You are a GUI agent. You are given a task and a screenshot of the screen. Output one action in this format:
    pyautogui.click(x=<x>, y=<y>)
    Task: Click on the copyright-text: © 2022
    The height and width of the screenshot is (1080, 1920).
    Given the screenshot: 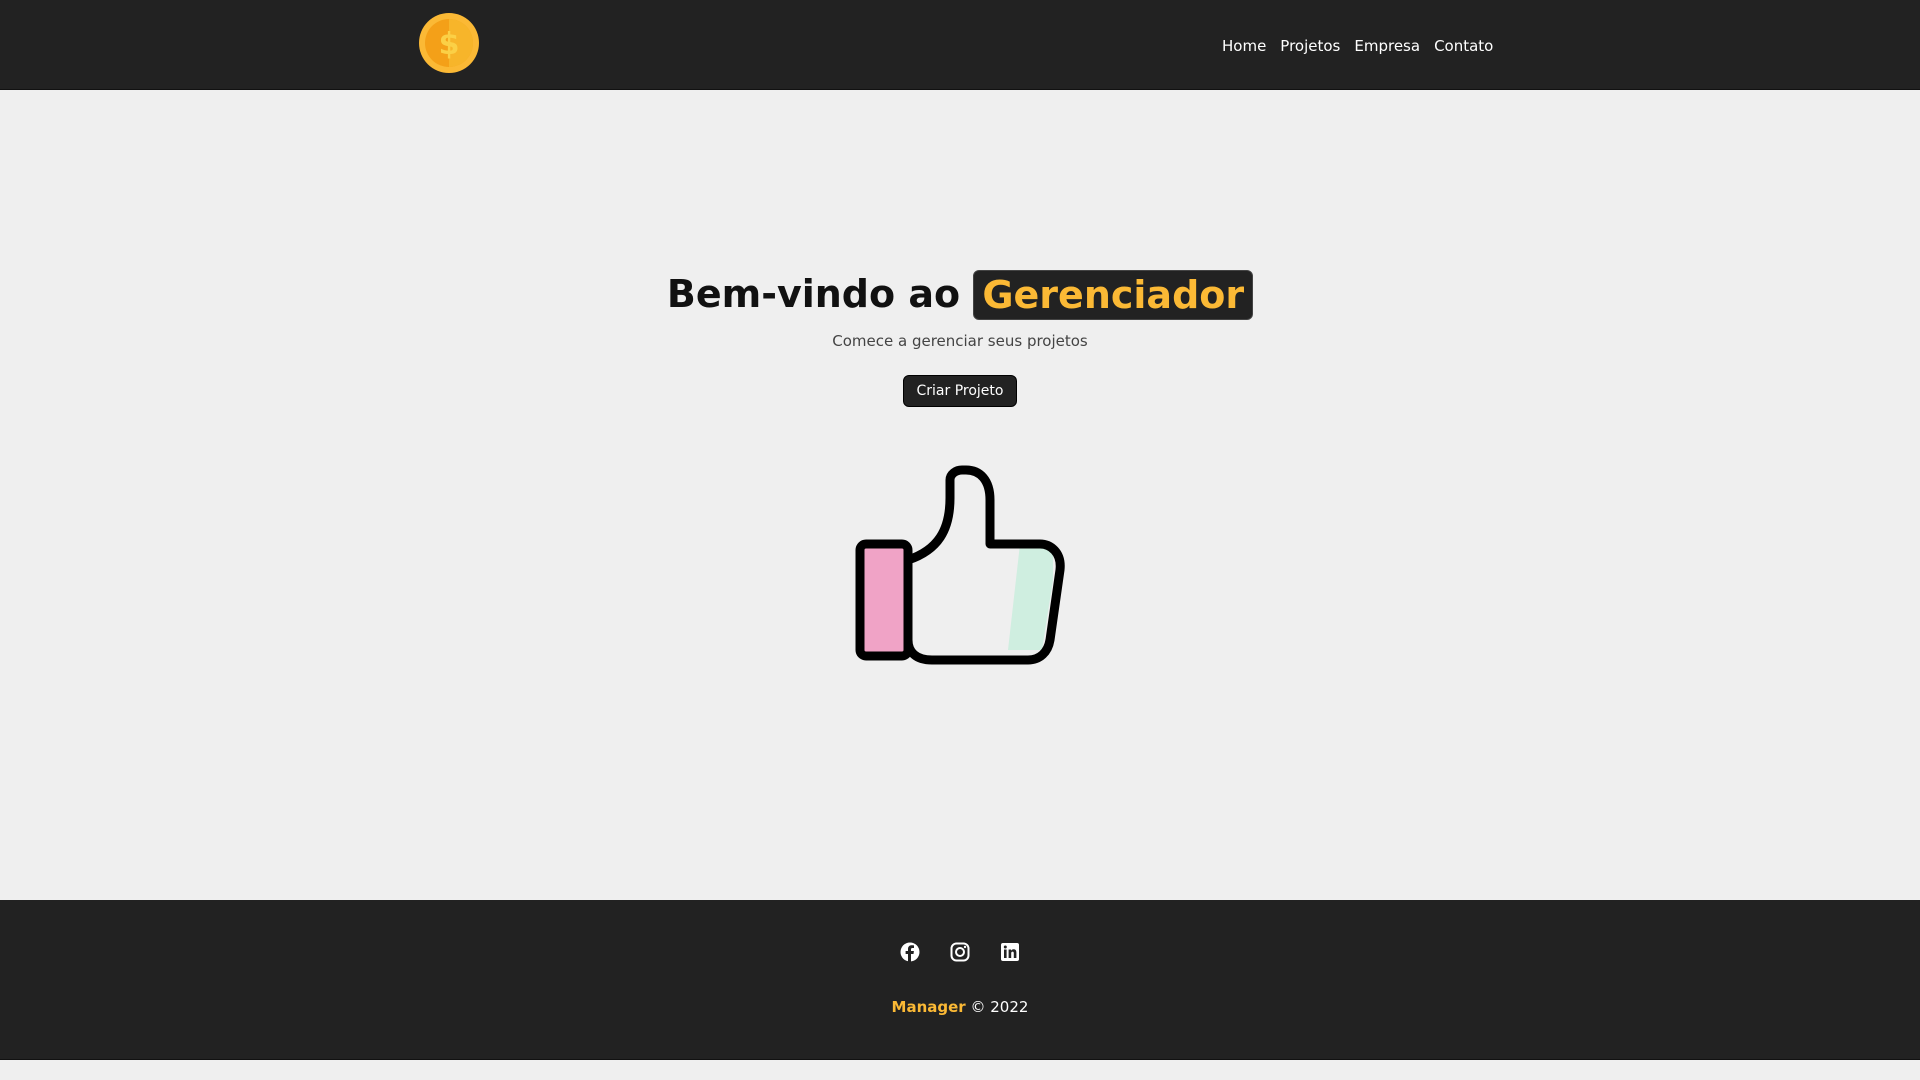 What is the action you would take?
    pyautogui.click(x=999, y=1007)
    